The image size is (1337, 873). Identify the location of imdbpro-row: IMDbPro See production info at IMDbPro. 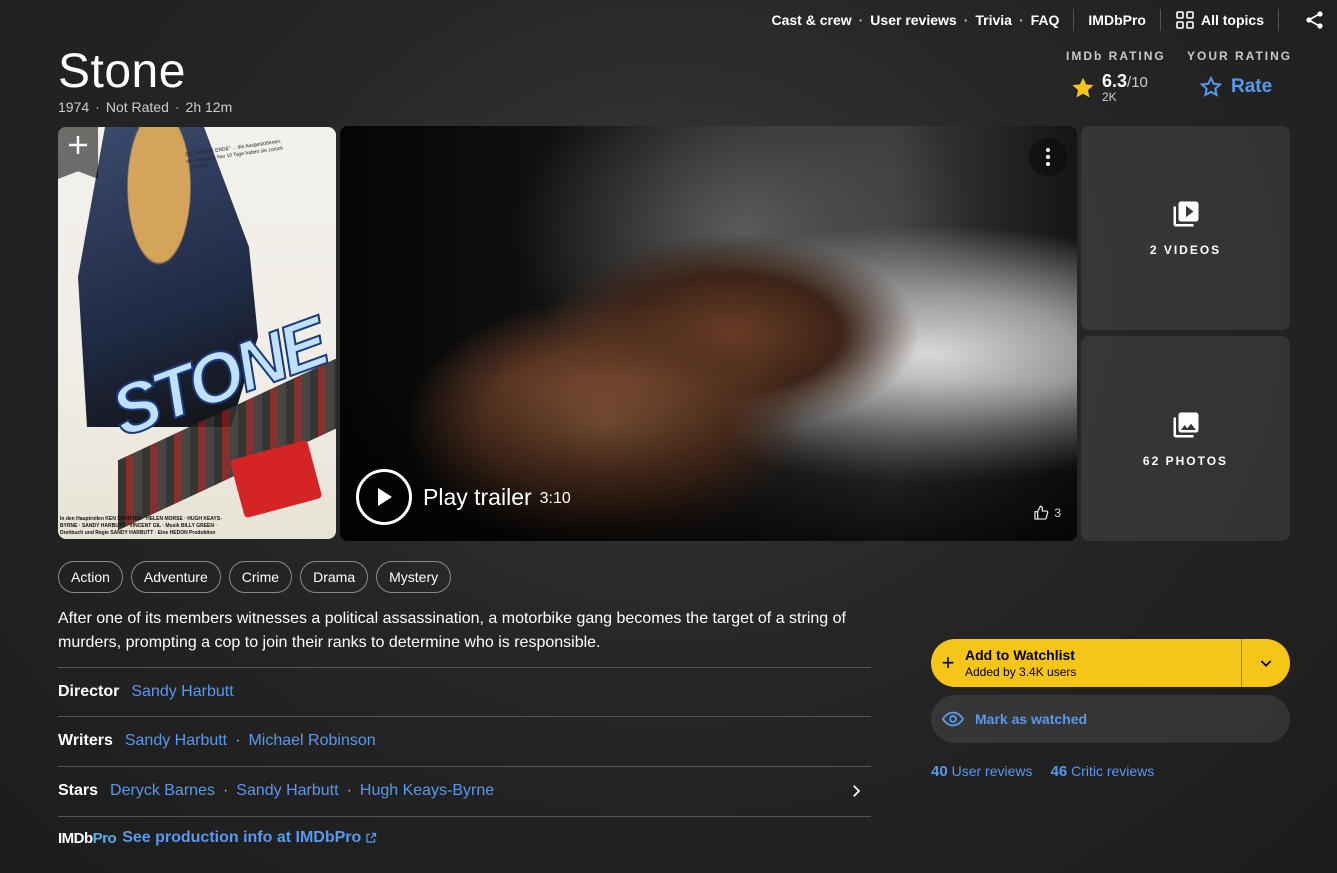
(217, 838).